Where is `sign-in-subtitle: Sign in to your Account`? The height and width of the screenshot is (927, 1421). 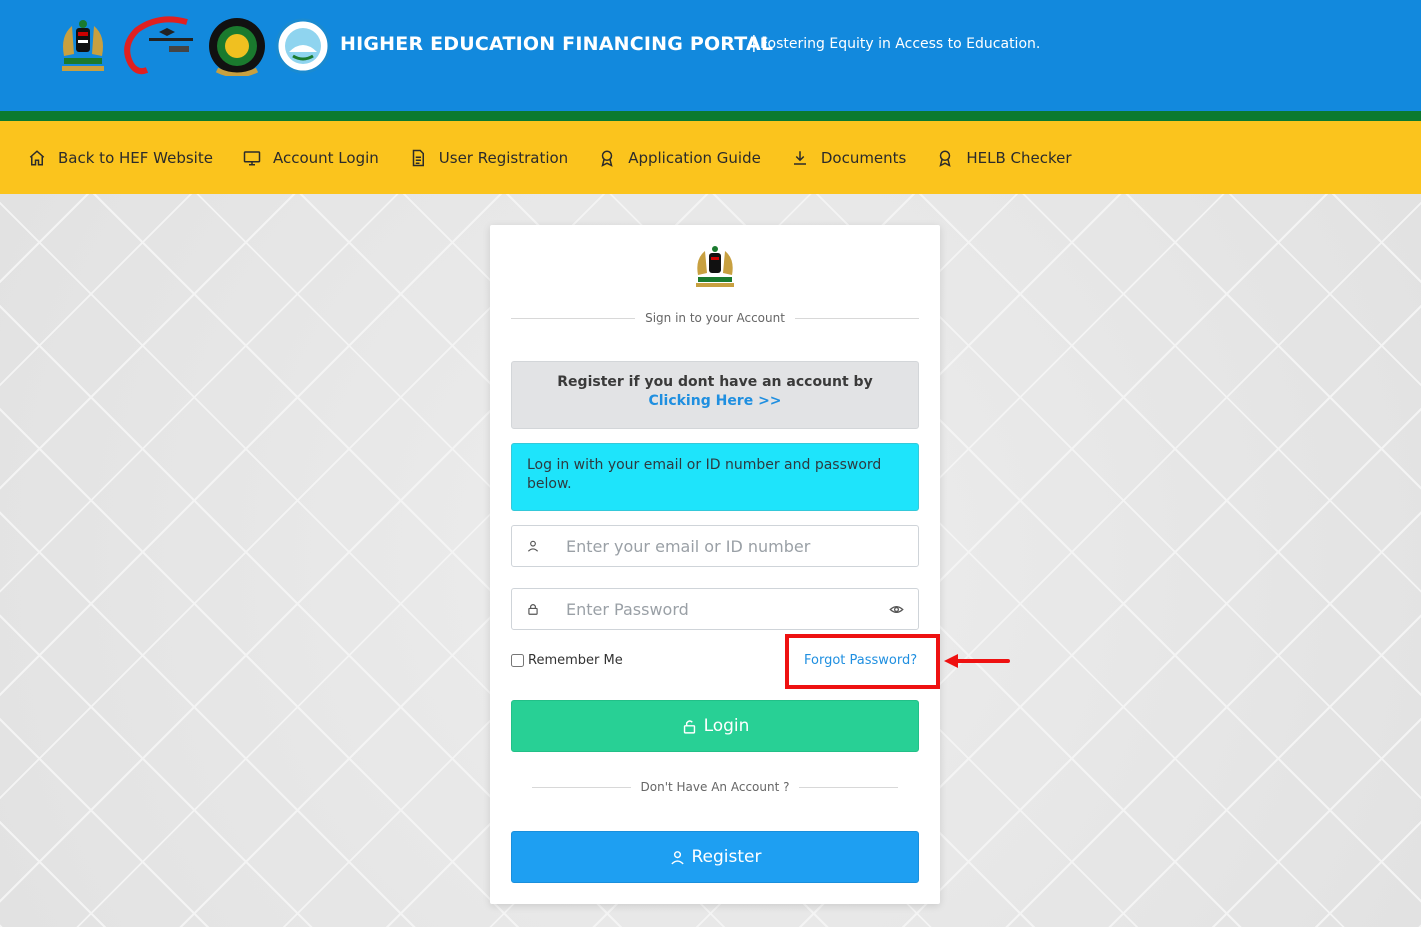 sign-in-subtitle: Sign in to your Account is located at coordinates (715, 318).